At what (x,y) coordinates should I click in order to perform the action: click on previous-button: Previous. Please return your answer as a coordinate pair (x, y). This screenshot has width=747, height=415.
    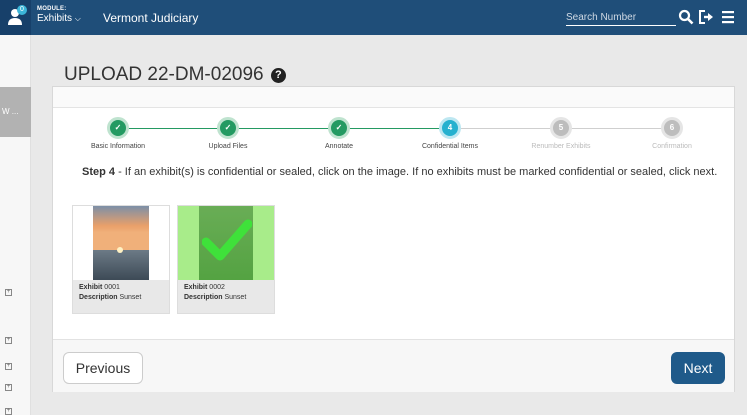
    Looking at the image, I should click on (103, 368).